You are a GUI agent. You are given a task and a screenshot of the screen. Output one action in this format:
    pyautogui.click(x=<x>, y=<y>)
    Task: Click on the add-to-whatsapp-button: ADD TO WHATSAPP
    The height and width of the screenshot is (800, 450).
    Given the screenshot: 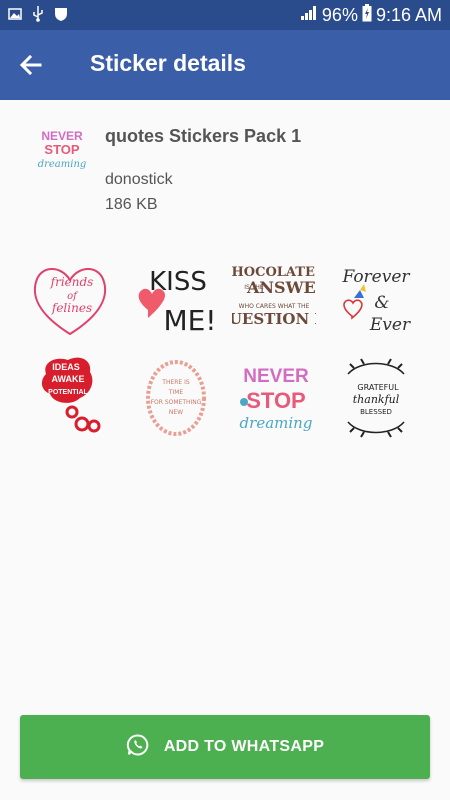 What is the action you would take?
    pyautogui.click(x=225, y=747)
    